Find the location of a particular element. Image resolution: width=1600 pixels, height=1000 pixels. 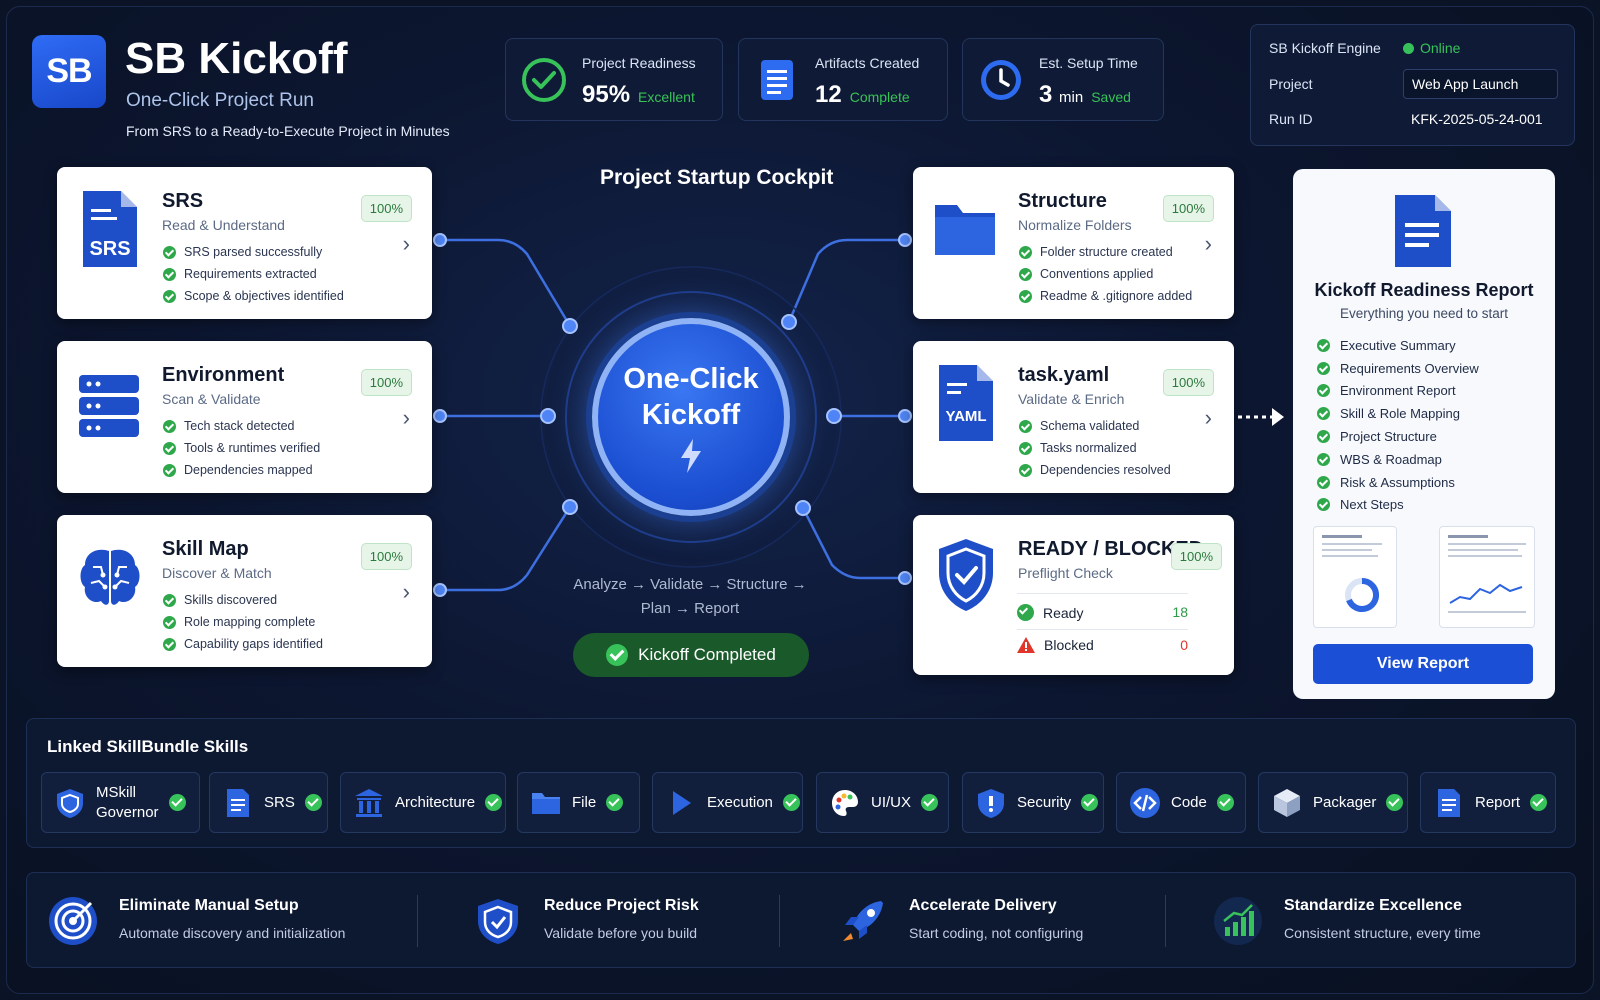

skill-chip-file: File is located at coordinates (578, 802).